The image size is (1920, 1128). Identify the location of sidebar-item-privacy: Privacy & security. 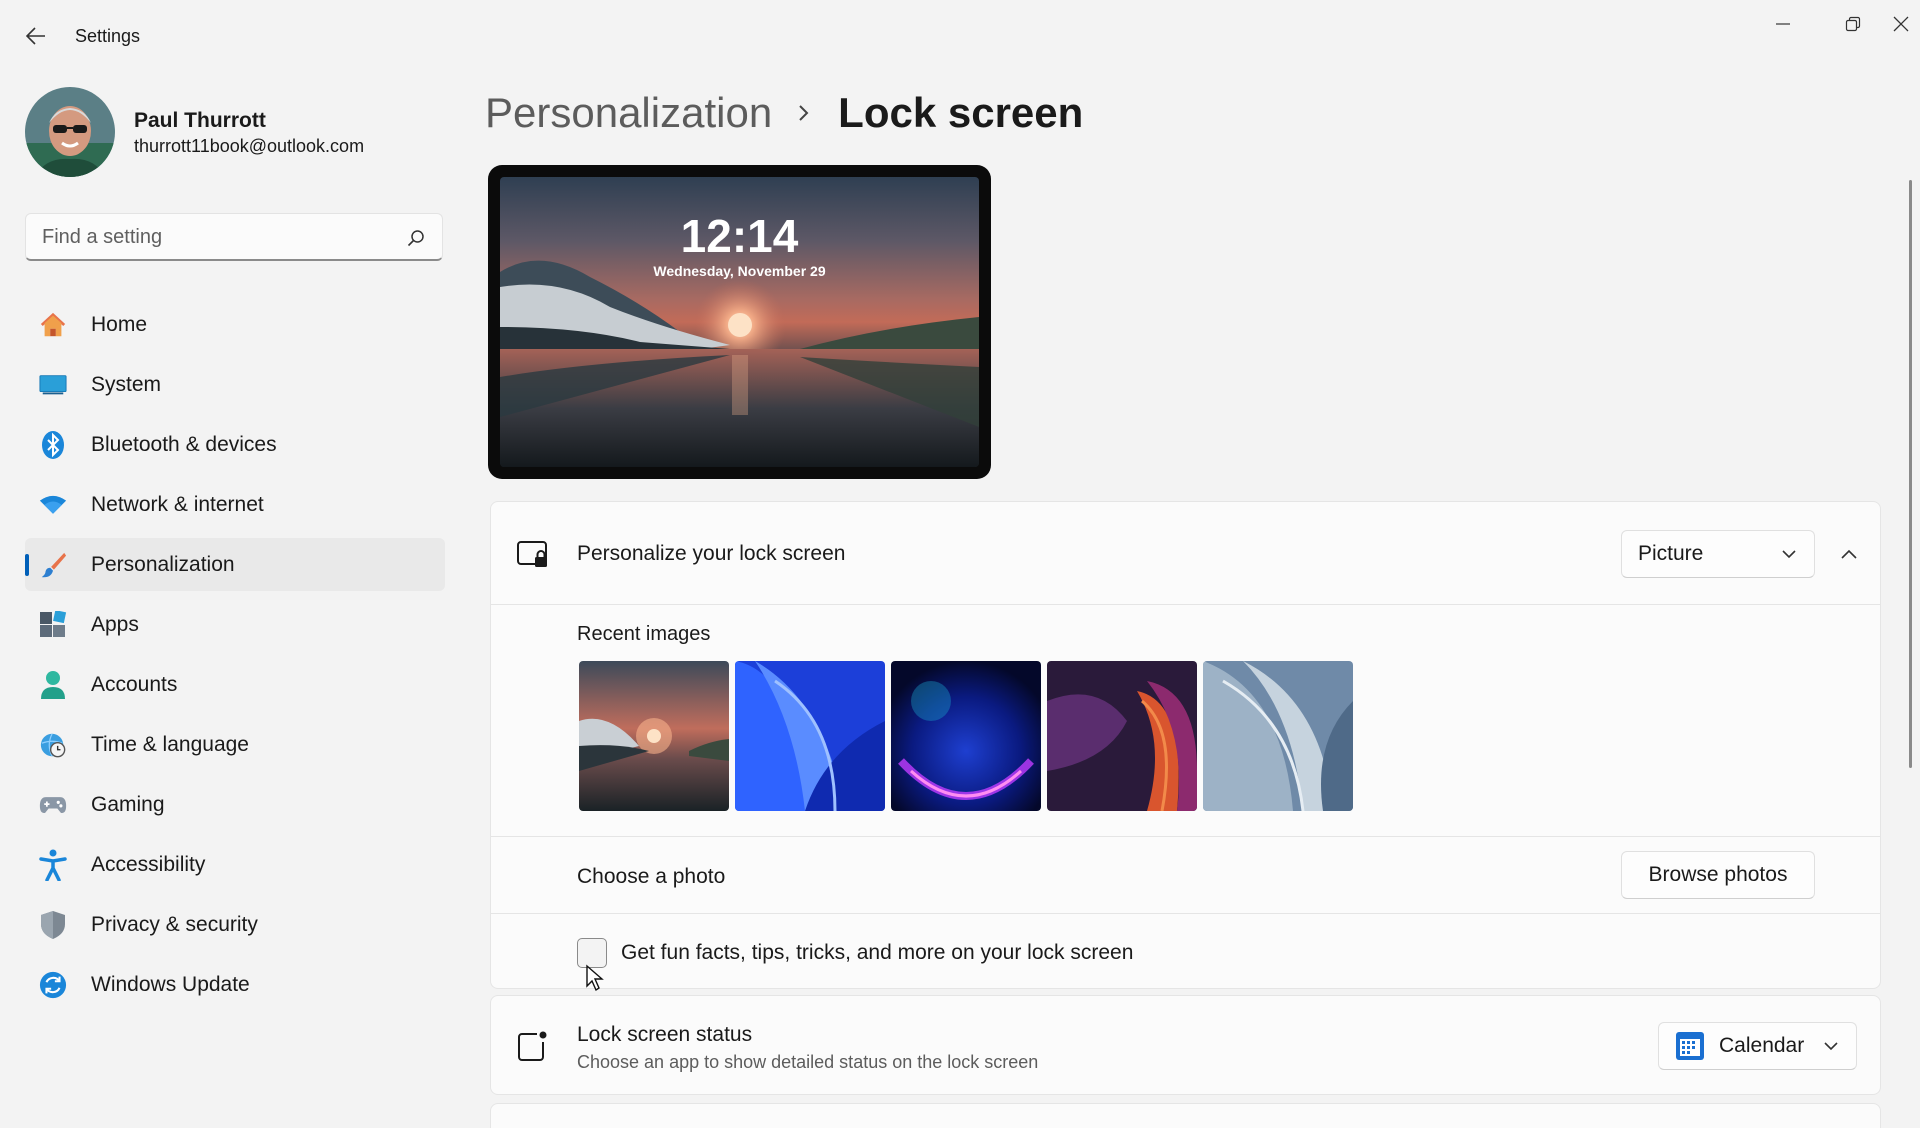
(235, 924).